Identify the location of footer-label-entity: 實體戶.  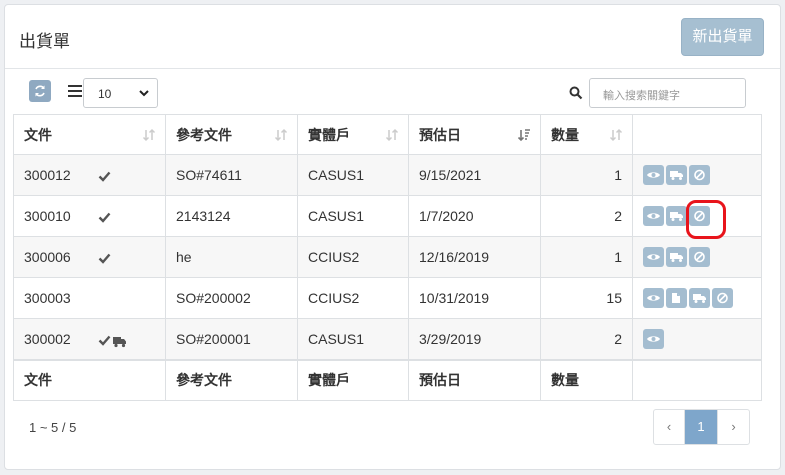
(353, 379).